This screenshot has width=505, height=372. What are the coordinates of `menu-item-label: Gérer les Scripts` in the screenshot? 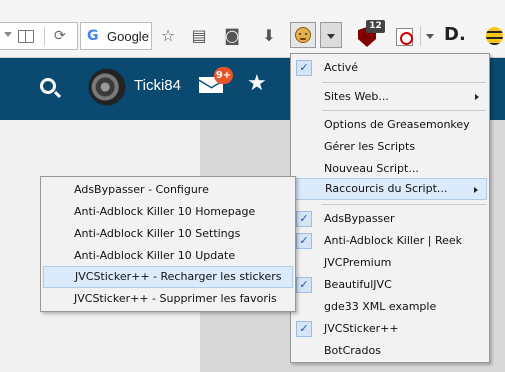 It's located at (370, 146).